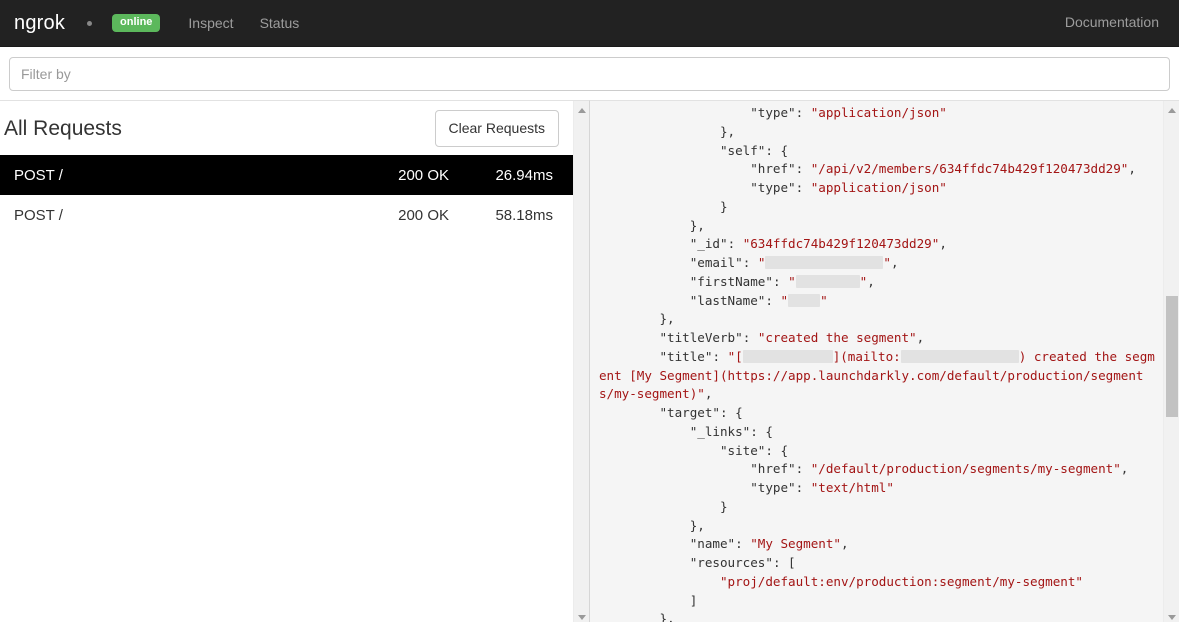  Describe the element at coordinates (524, 175) in the screenshot. I see `request-duration: 26.94ms` at that location.